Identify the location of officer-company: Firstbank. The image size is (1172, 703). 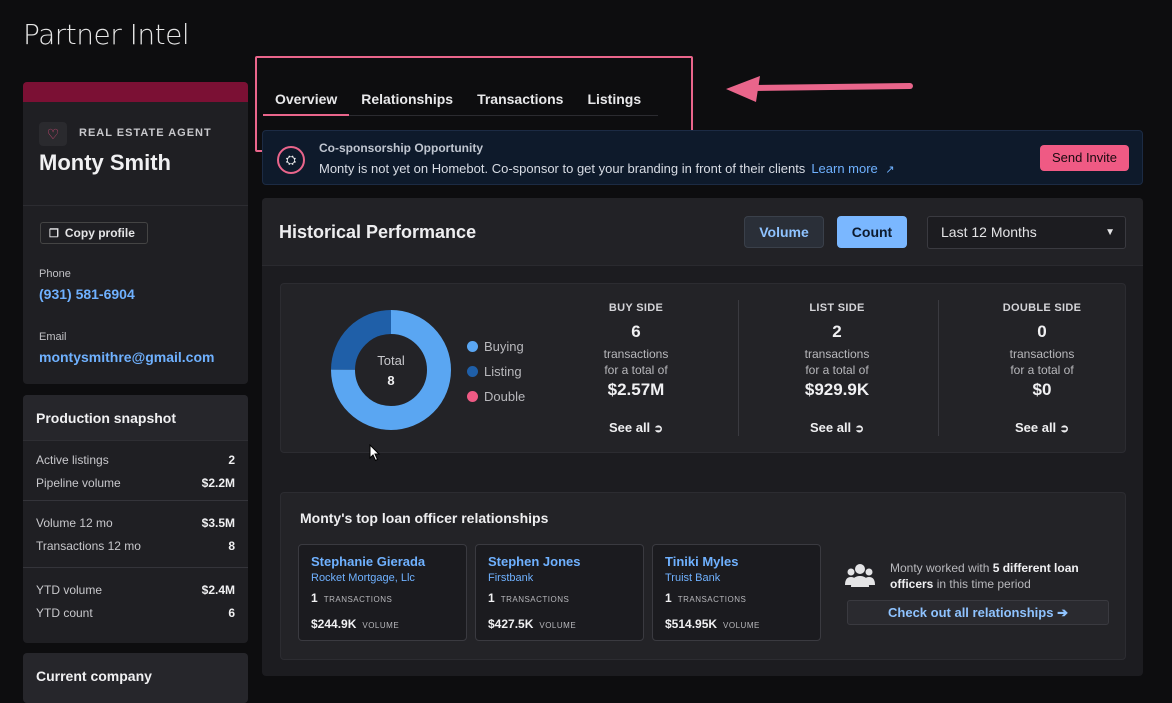
(511, 578).